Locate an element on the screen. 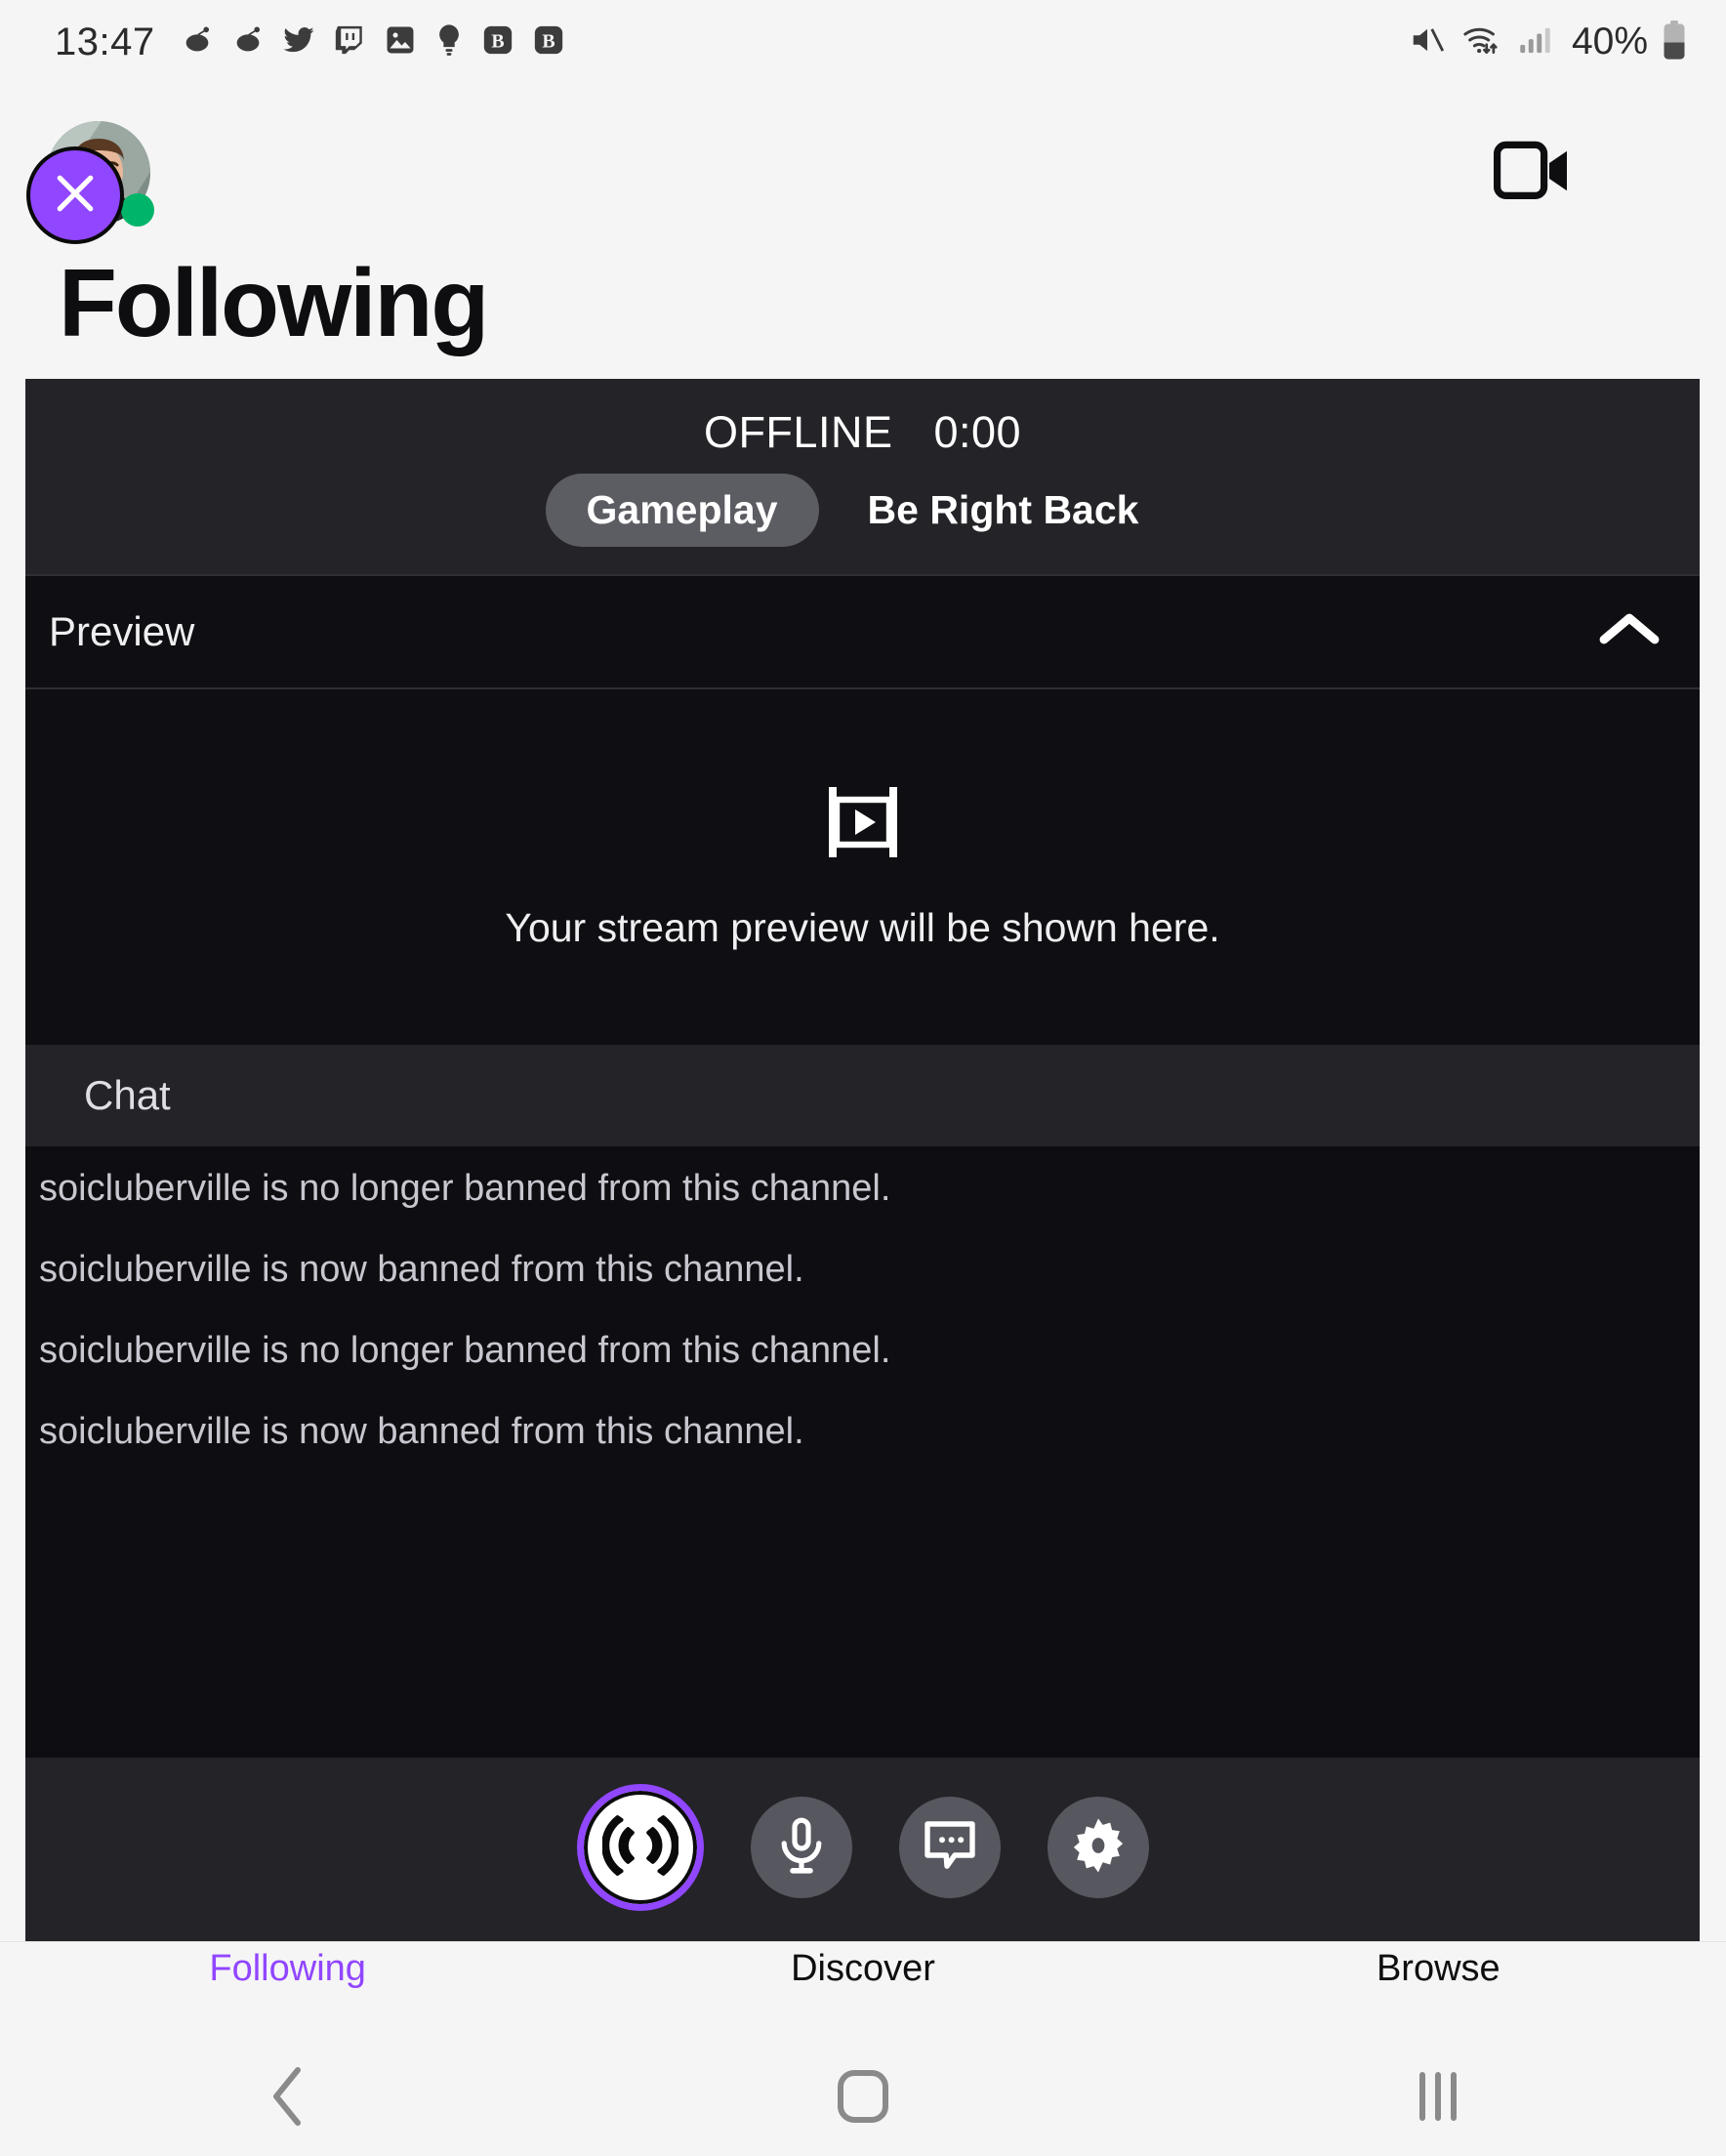 The image size is (1726, 2156). preview-caption: Your stream preview will be shown here. is located at coordinates (862, 928).